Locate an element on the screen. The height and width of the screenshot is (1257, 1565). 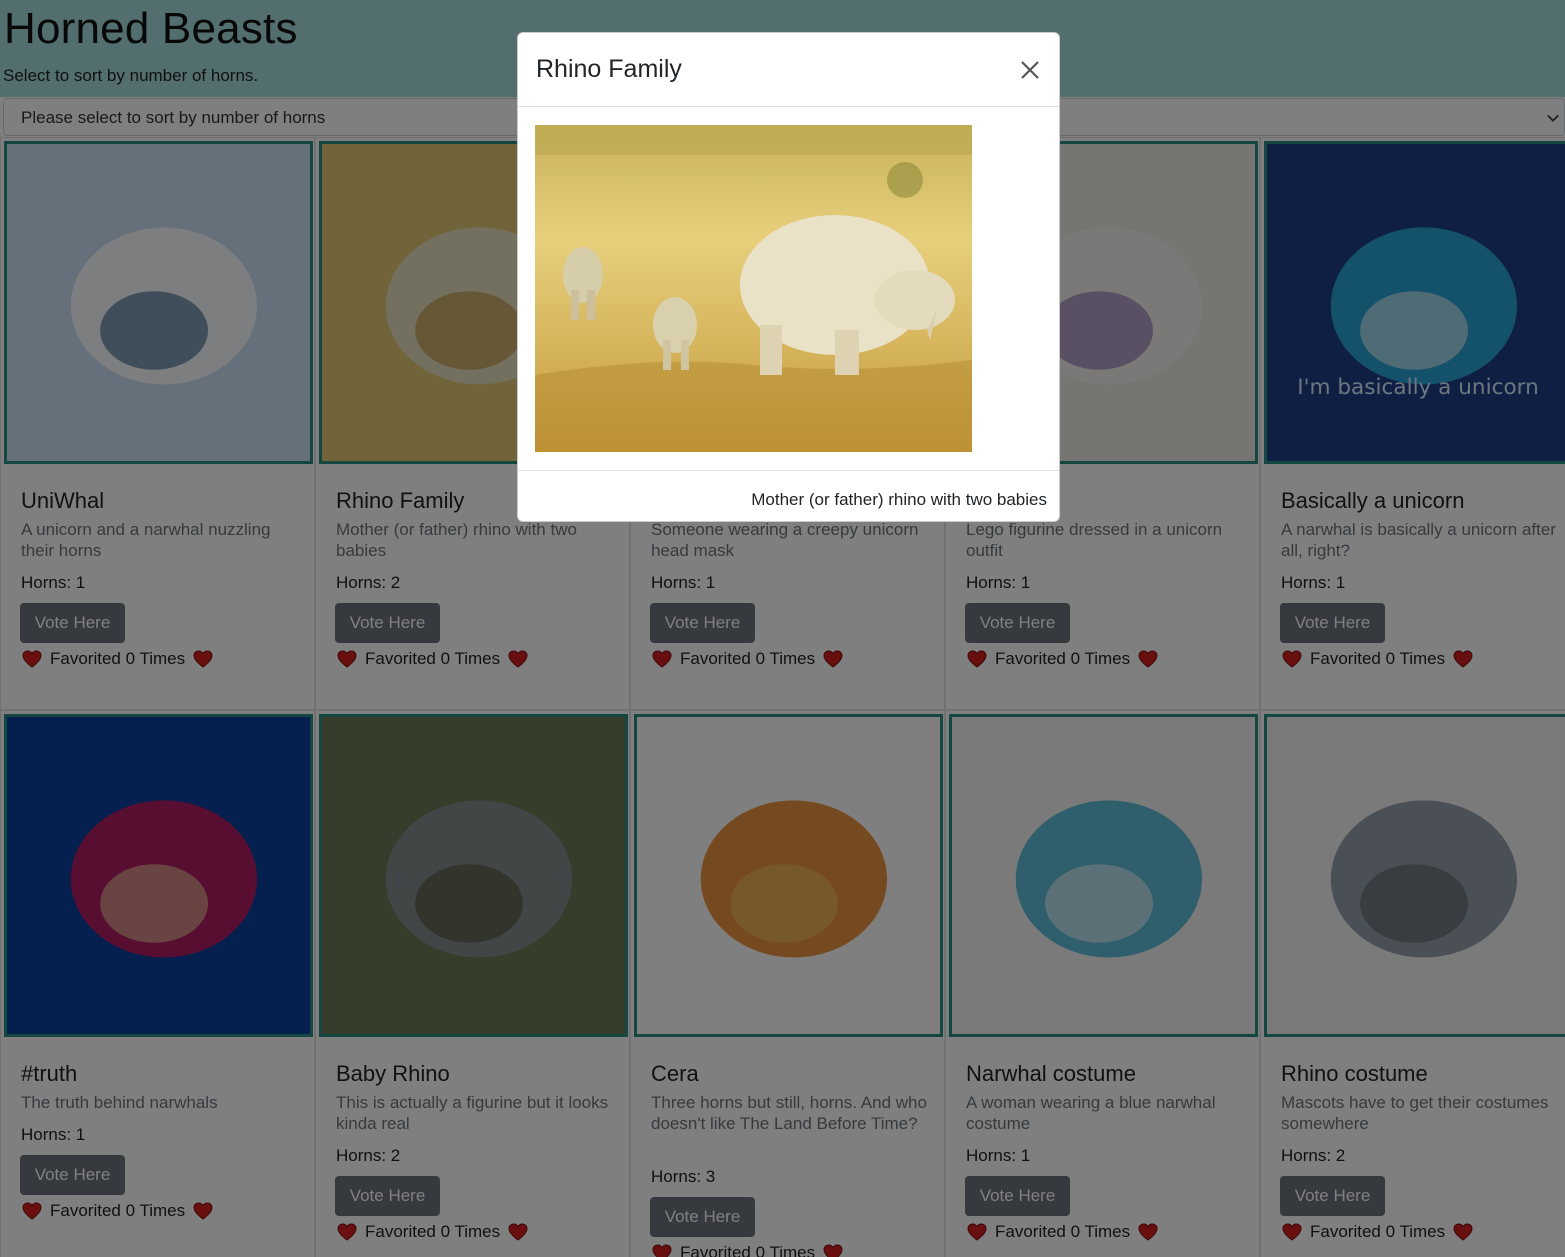
modal-footer: Mother (or father) rhino with two babies is located at coordinates (788, 496).